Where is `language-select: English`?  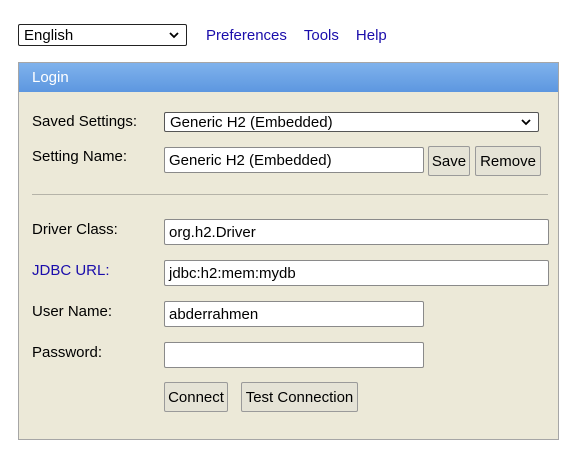 language-select: English is located at coordinates (102, 35).